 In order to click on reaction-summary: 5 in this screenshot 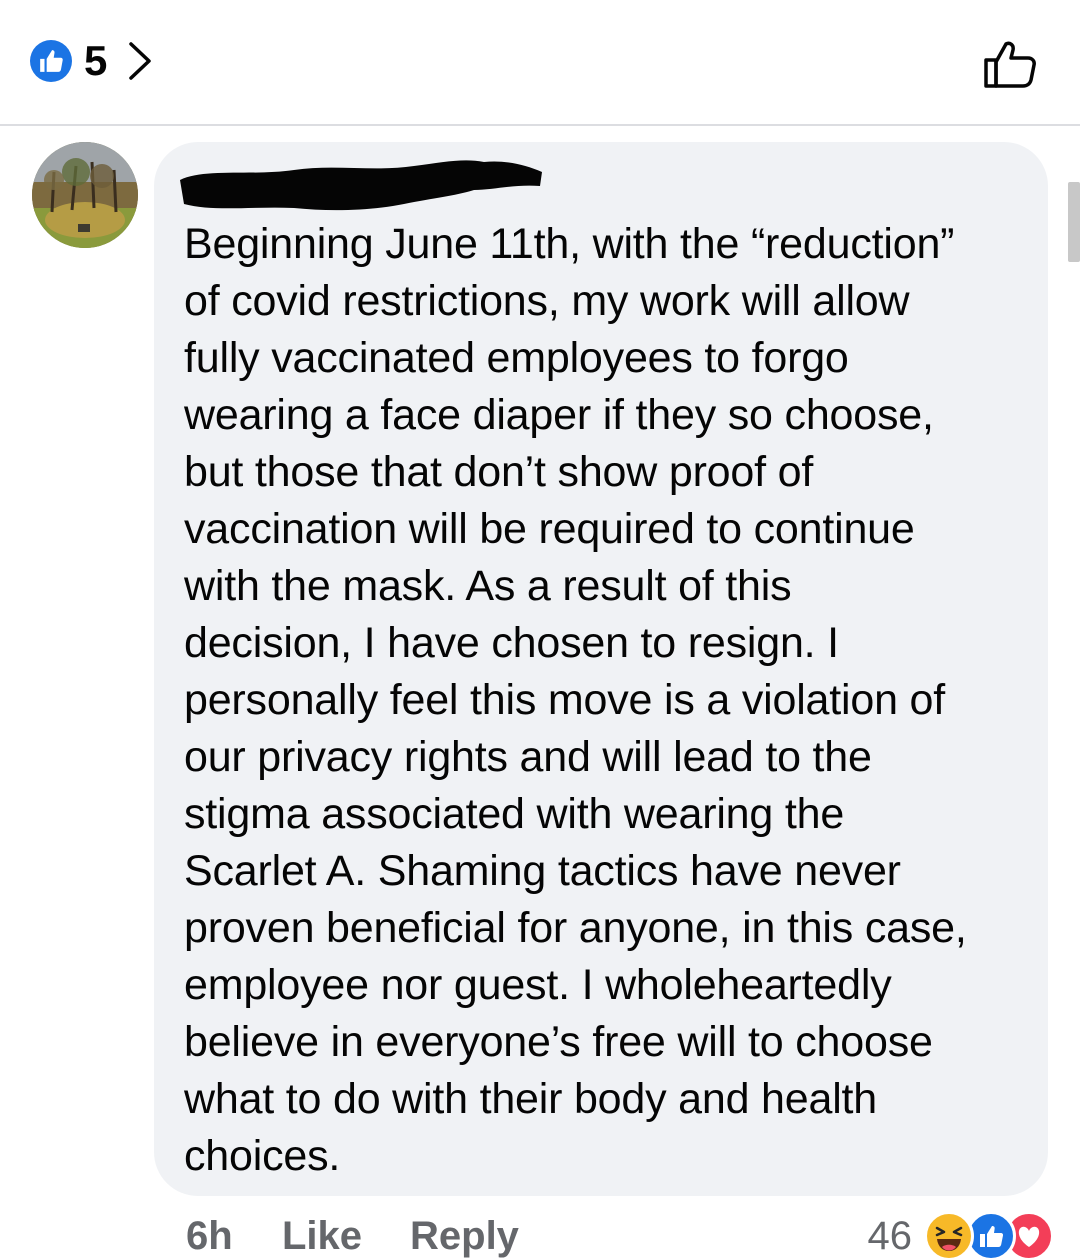, I will do `click(92, 60)`.